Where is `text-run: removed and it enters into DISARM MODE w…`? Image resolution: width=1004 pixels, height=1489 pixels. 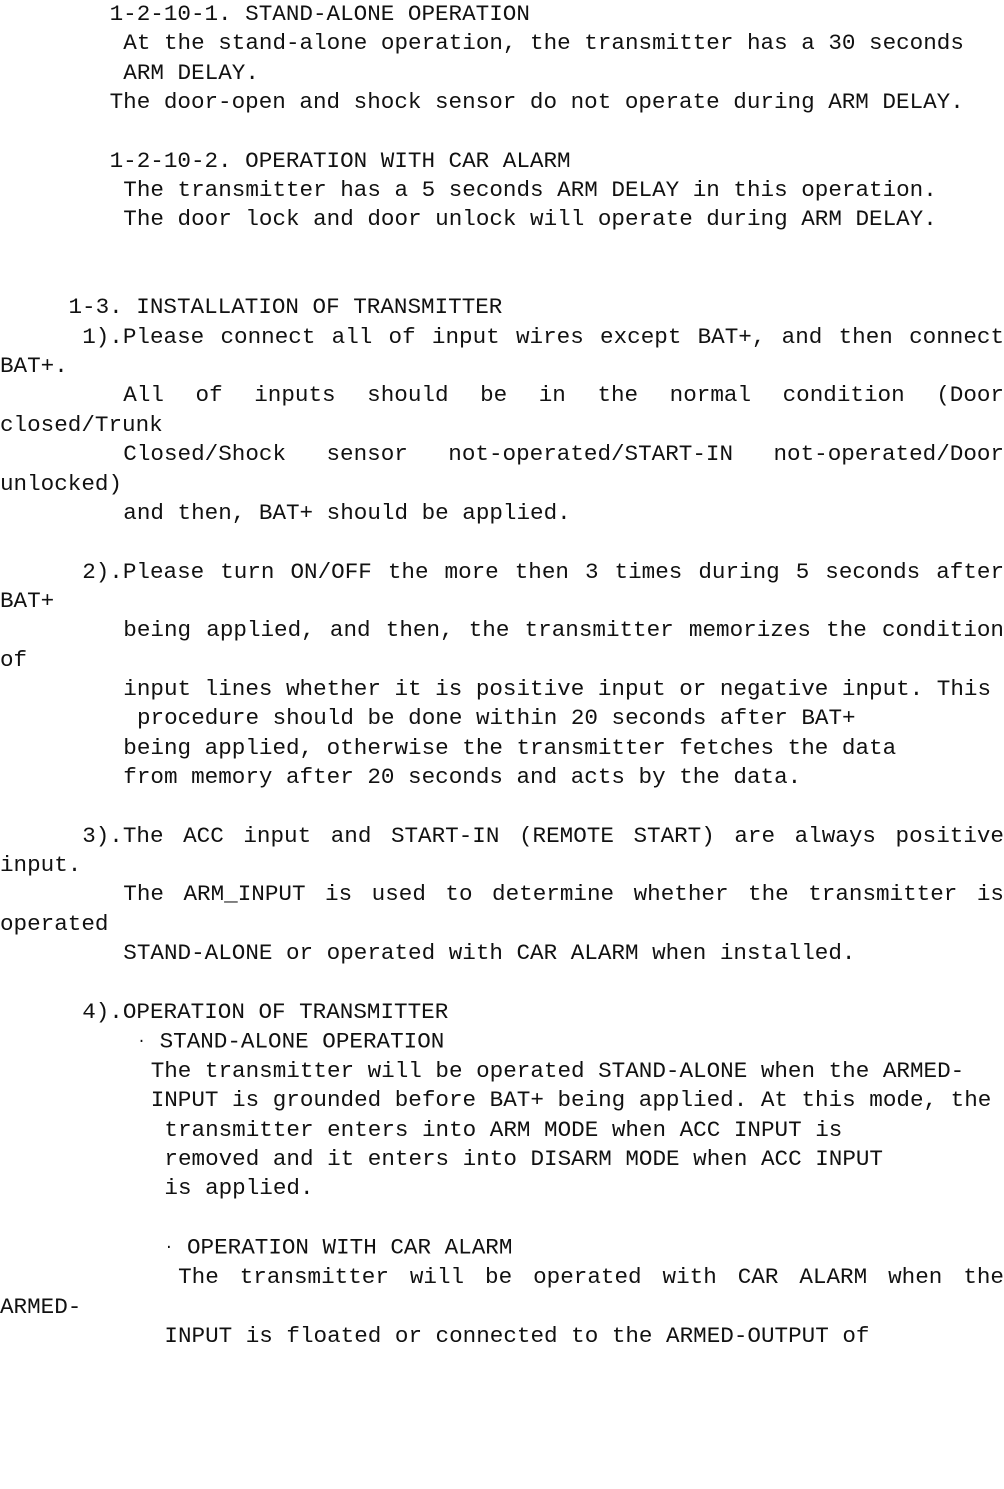 text-run: removed and it enters into DISARM MODE w… is located at coordinates (523, 1159).